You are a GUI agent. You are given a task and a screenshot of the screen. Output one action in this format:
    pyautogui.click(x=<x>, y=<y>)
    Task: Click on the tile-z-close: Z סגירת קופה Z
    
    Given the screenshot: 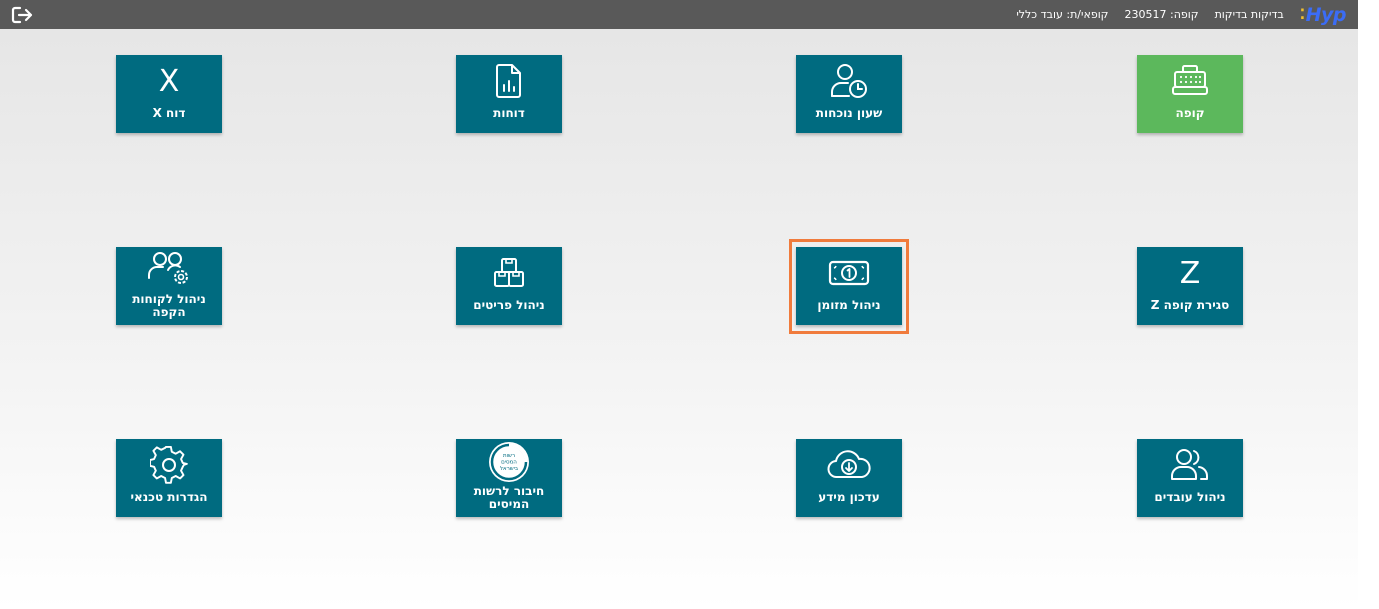 What is the action you would take?
    pyautogui.click(x=1190, y=286)
    